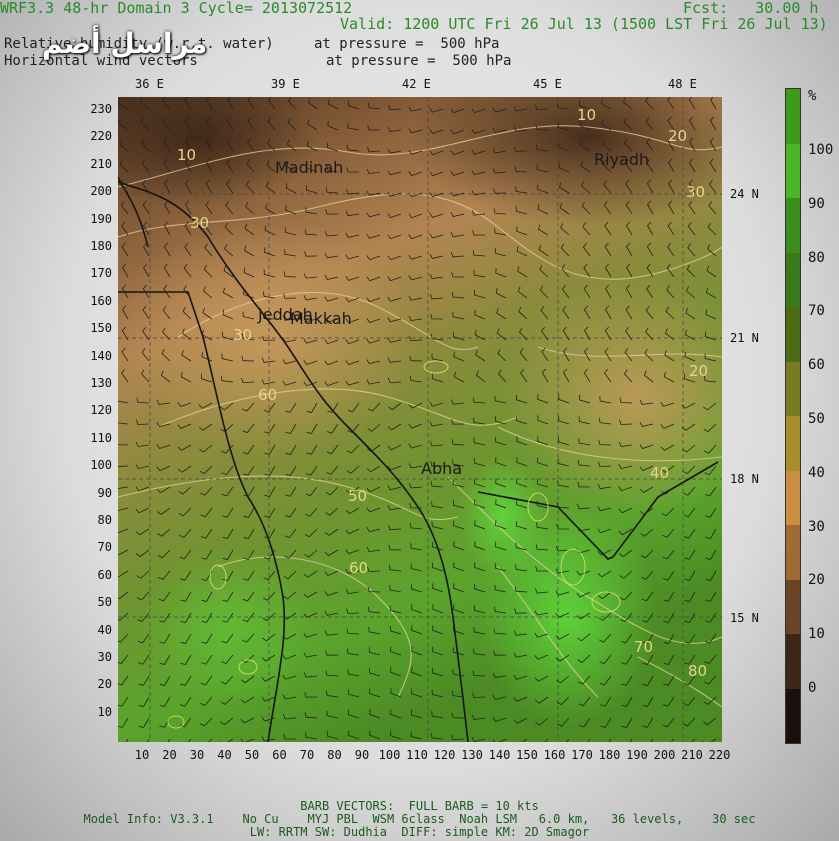  What do you see at coordinates (101, 328) in the screenshot?
I see `y-tick: 150` at bounding box center [101, 328].